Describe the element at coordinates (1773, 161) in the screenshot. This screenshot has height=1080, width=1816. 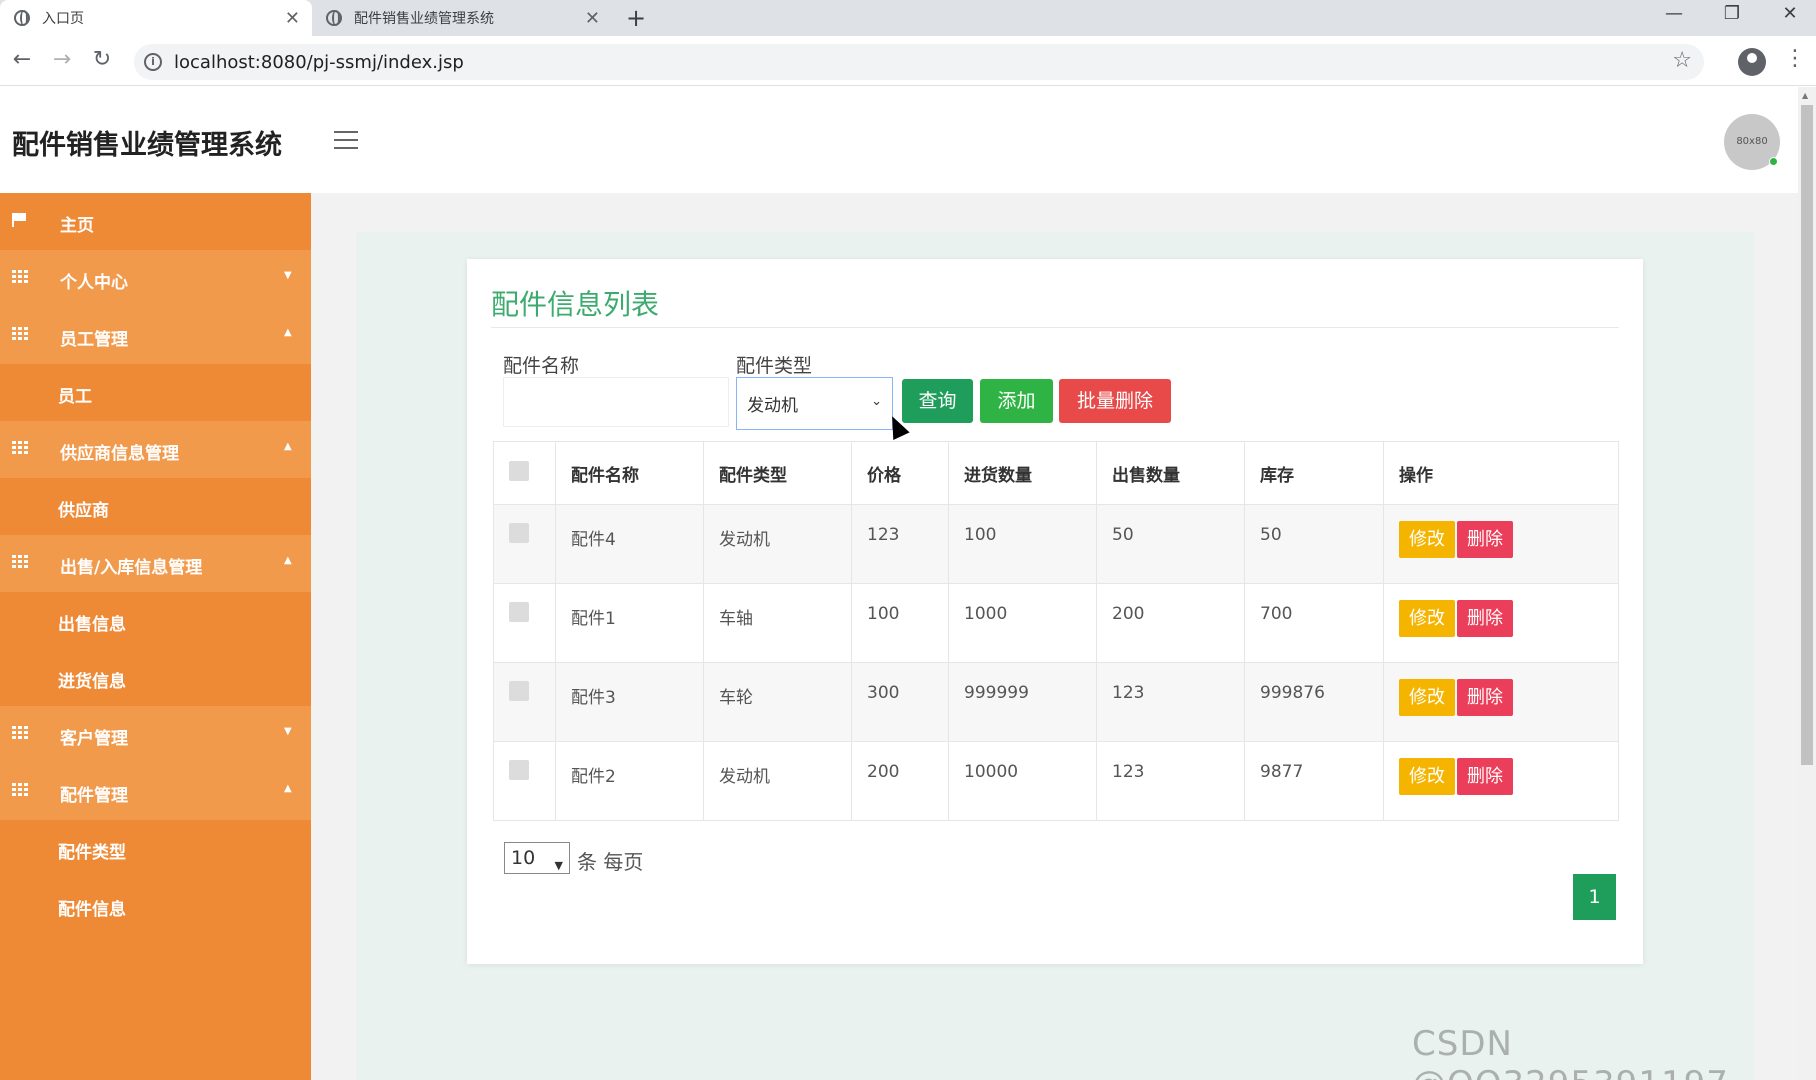
I see `online-status-dot` at that location.